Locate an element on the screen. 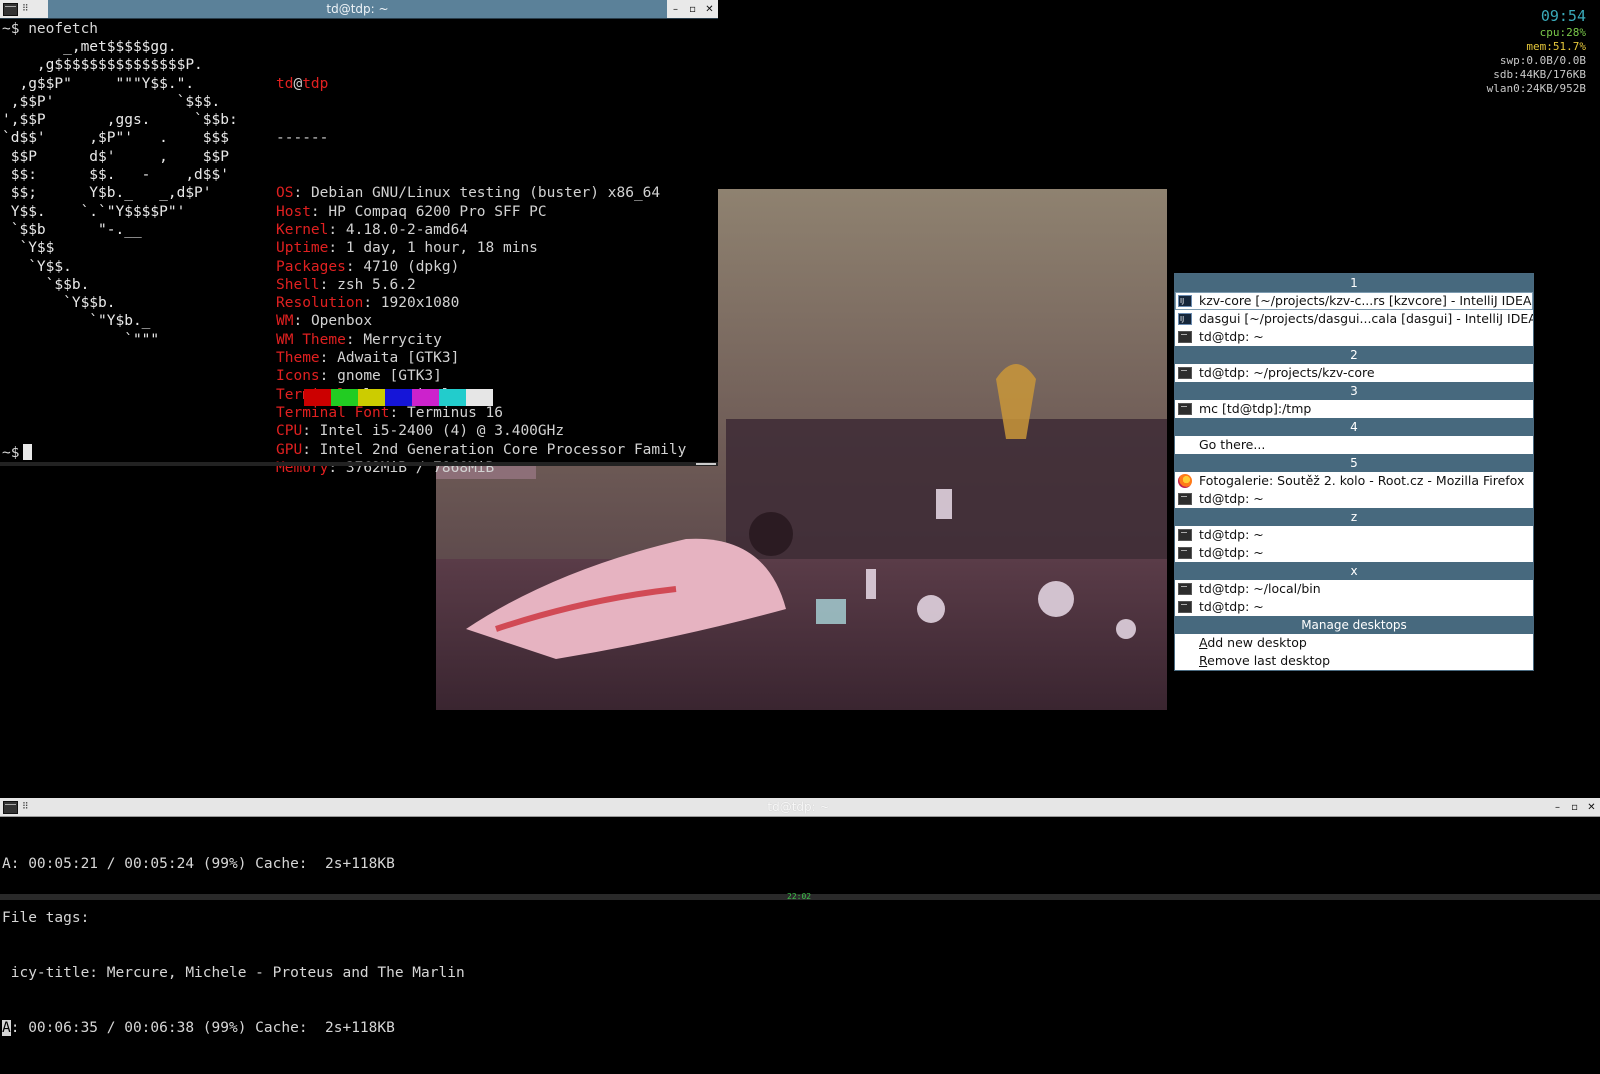 This screenshot has width=1600, height=1074. info-row: Theme: Adwaita [GTK3] is located at coordinates (368, 358).